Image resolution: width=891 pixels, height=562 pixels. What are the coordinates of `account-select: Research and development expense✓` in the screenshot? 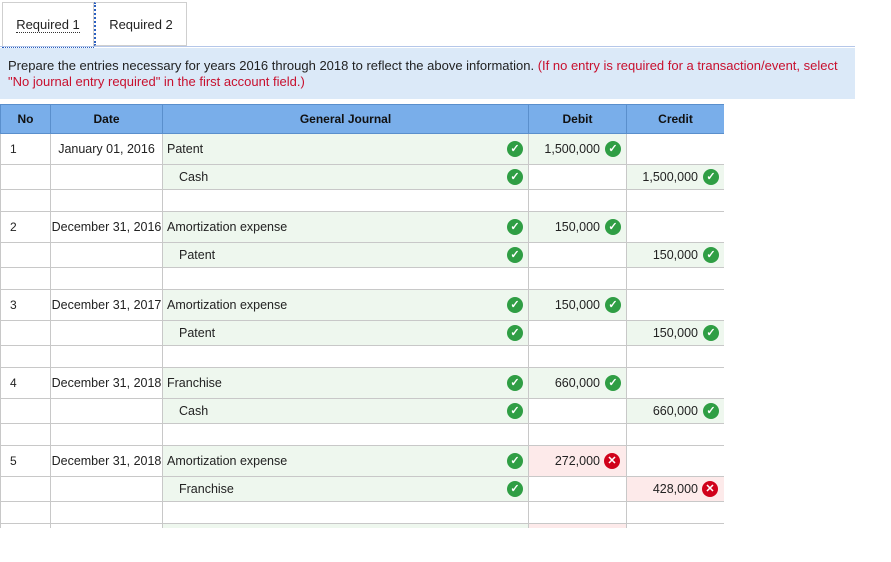 It's located at (345, 525).